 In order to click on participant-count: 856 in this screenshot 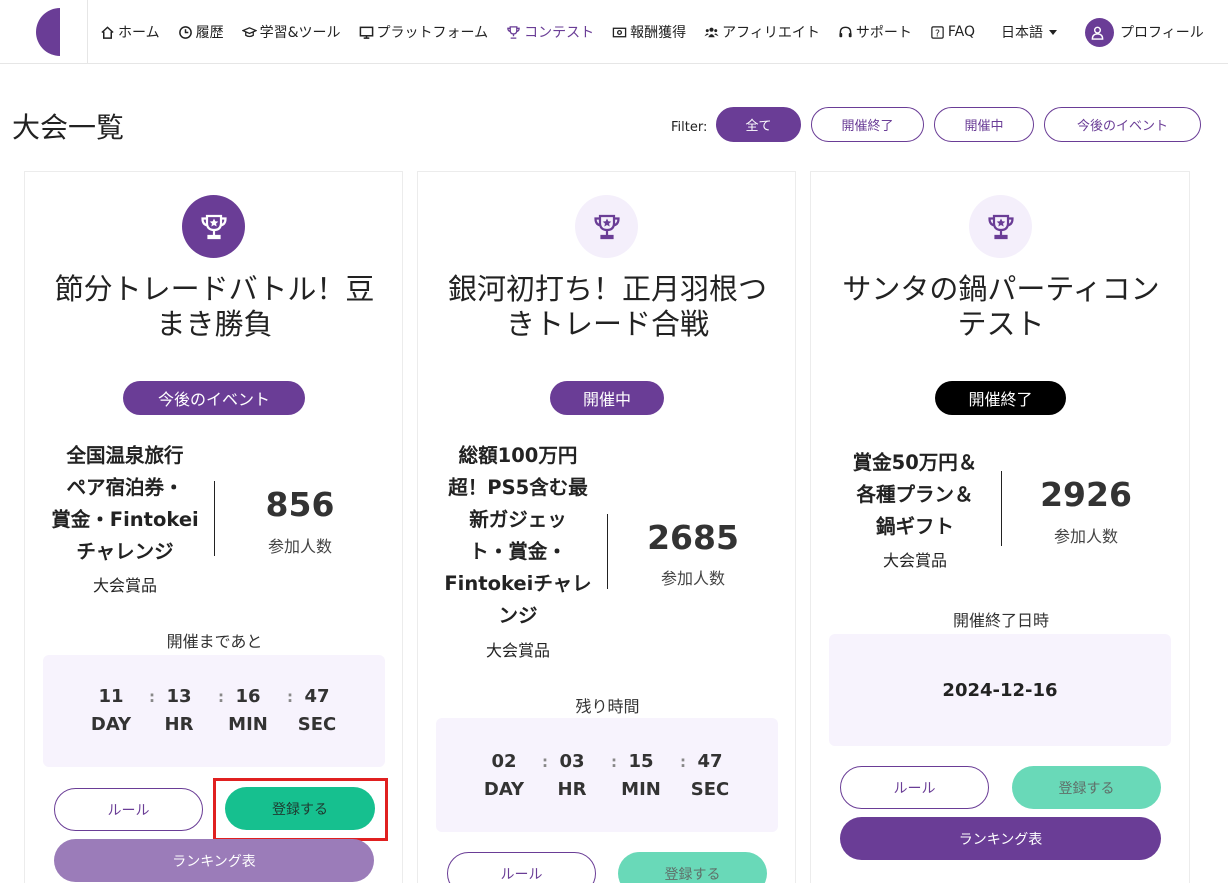, I will do `click(300, 504)`.